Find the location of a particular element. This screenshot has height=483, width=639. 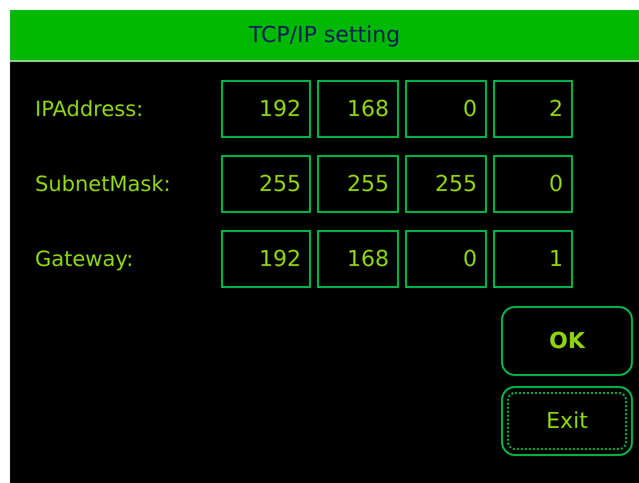

ok-button: OK is located at coordinates (567, 341).